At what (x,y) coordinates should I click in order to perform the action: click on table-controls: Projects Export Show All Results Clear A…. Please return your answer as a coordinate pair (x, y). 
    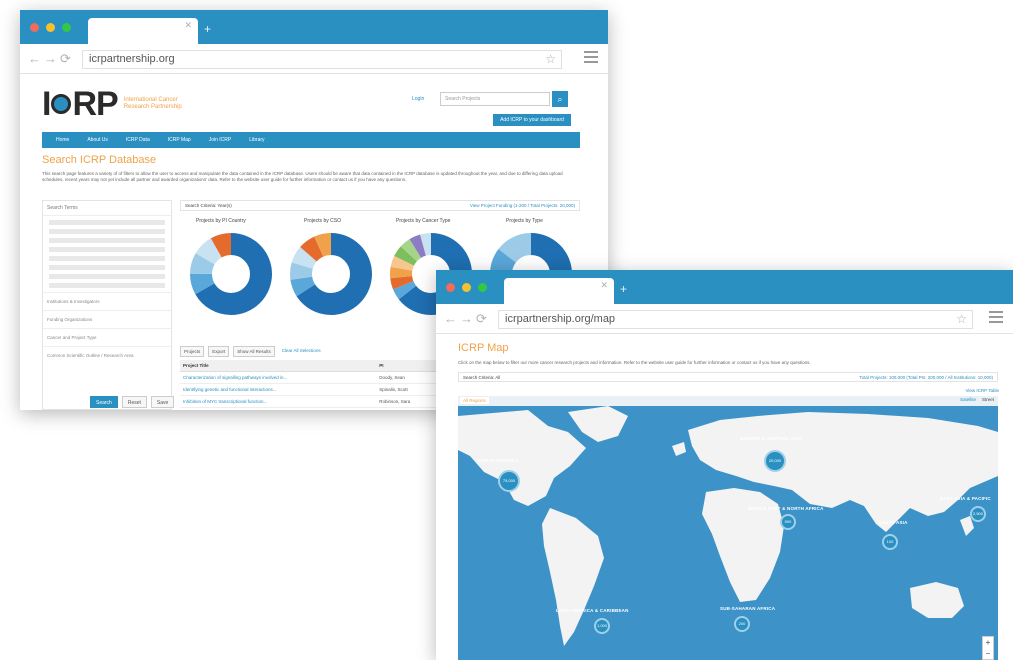
    Looking at the image, I should click on (252, 351).